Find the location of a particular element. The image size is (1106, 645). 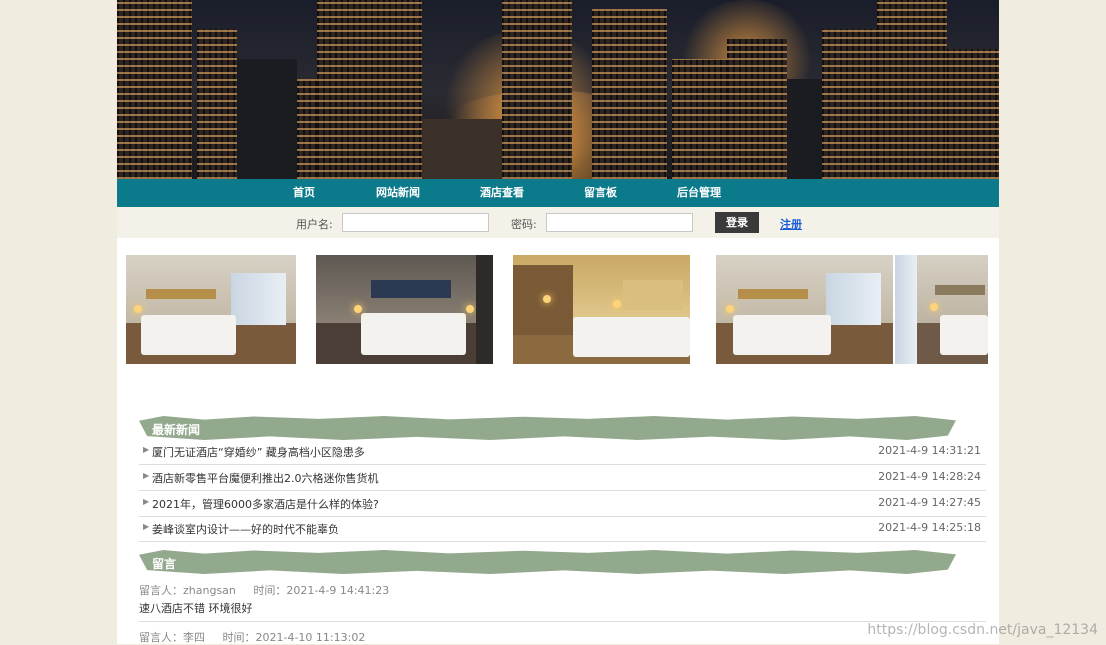

nav-item-admin: 后台管理 is located at coordinates (699, 193).